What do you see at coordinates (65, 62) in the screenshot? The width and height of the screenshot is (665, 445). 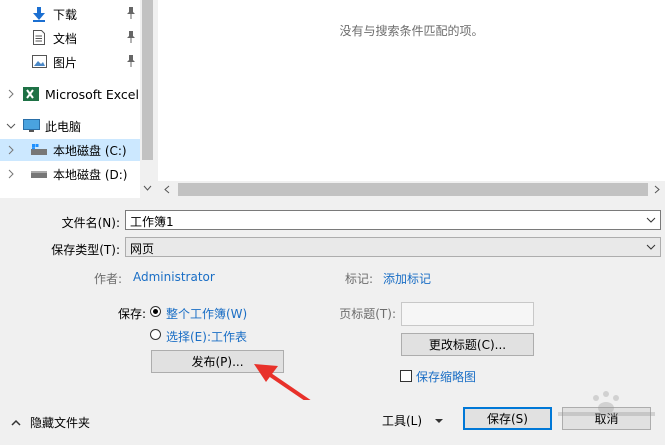 I see `nav-label-pictures: 图片` at bounding box center [65, 62].